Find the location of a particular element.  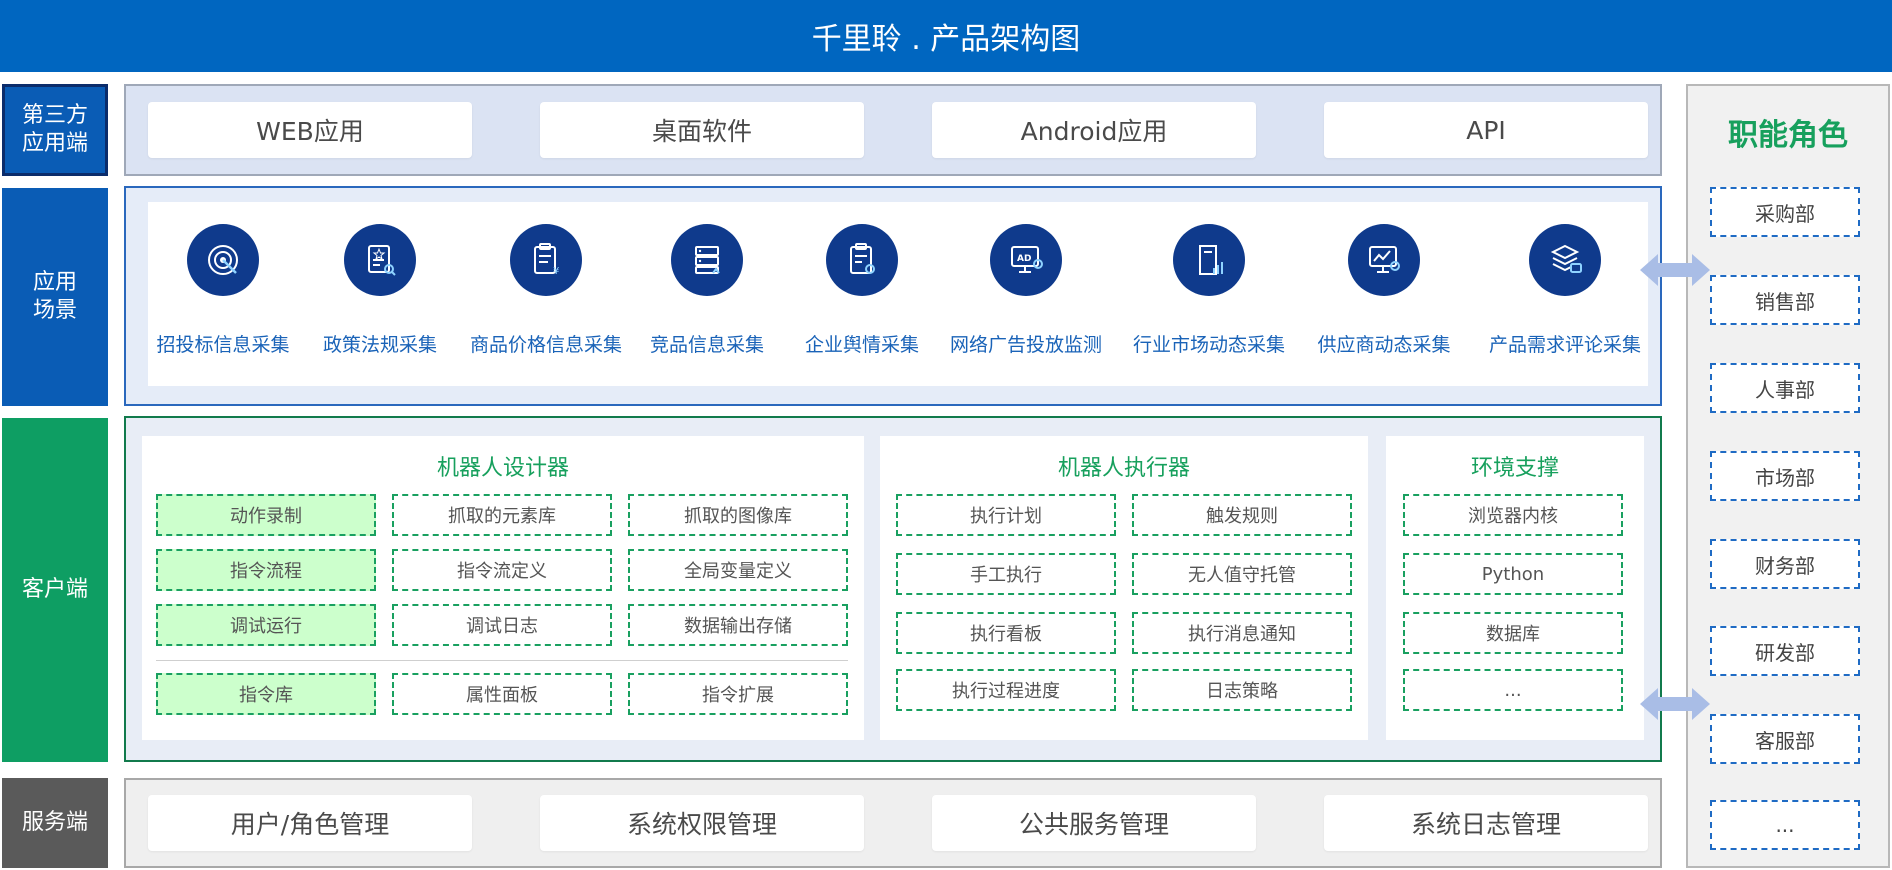

designer-cell: 全局变量定义 is located at coordinates (738, 570).